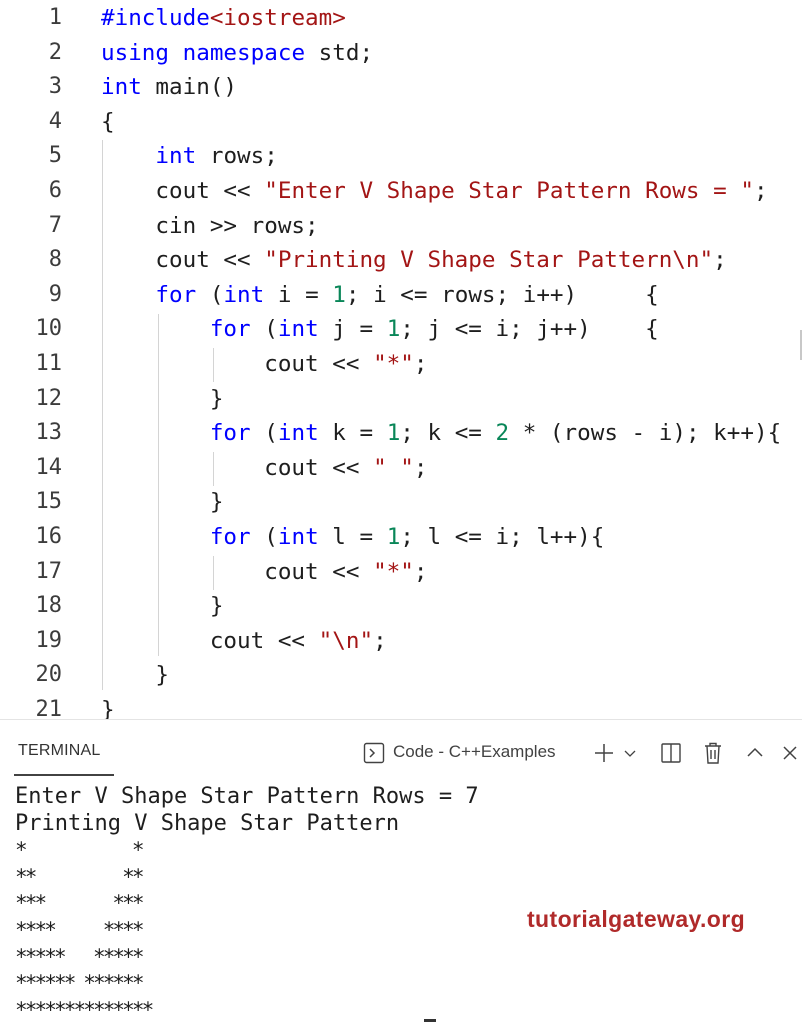  Describe the element at coordinates (352, 433) in the screenshot. I see `code-token: k =` at that location.